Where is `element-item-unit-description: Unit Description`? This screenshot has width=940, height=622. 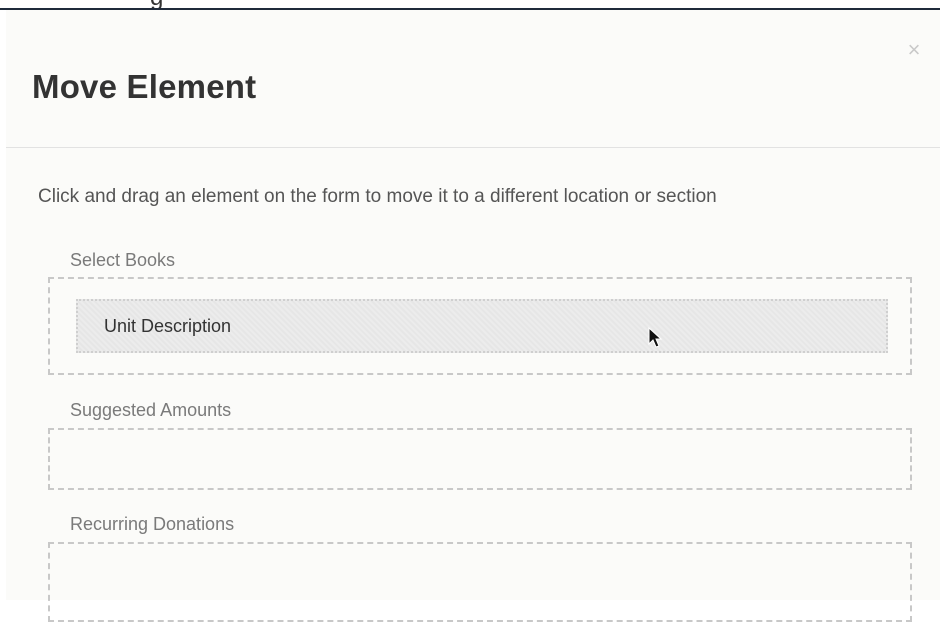 element-item-unit-description: Unit Description is located at coordinates (482, 326).